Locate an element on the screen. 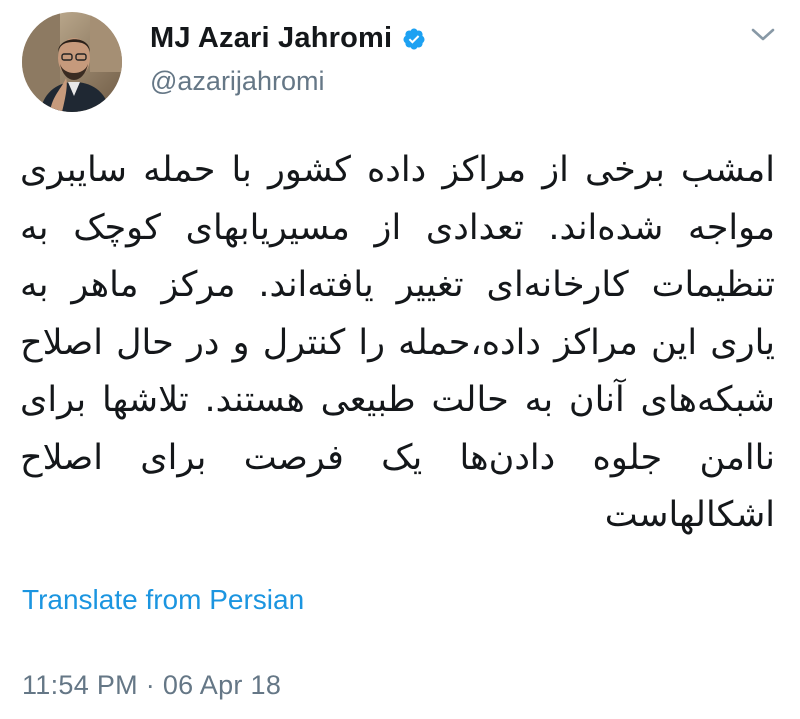 Image resolution: width=800 pixels, height=719 pixels. profile-photo is located at coordinates (72, 62).